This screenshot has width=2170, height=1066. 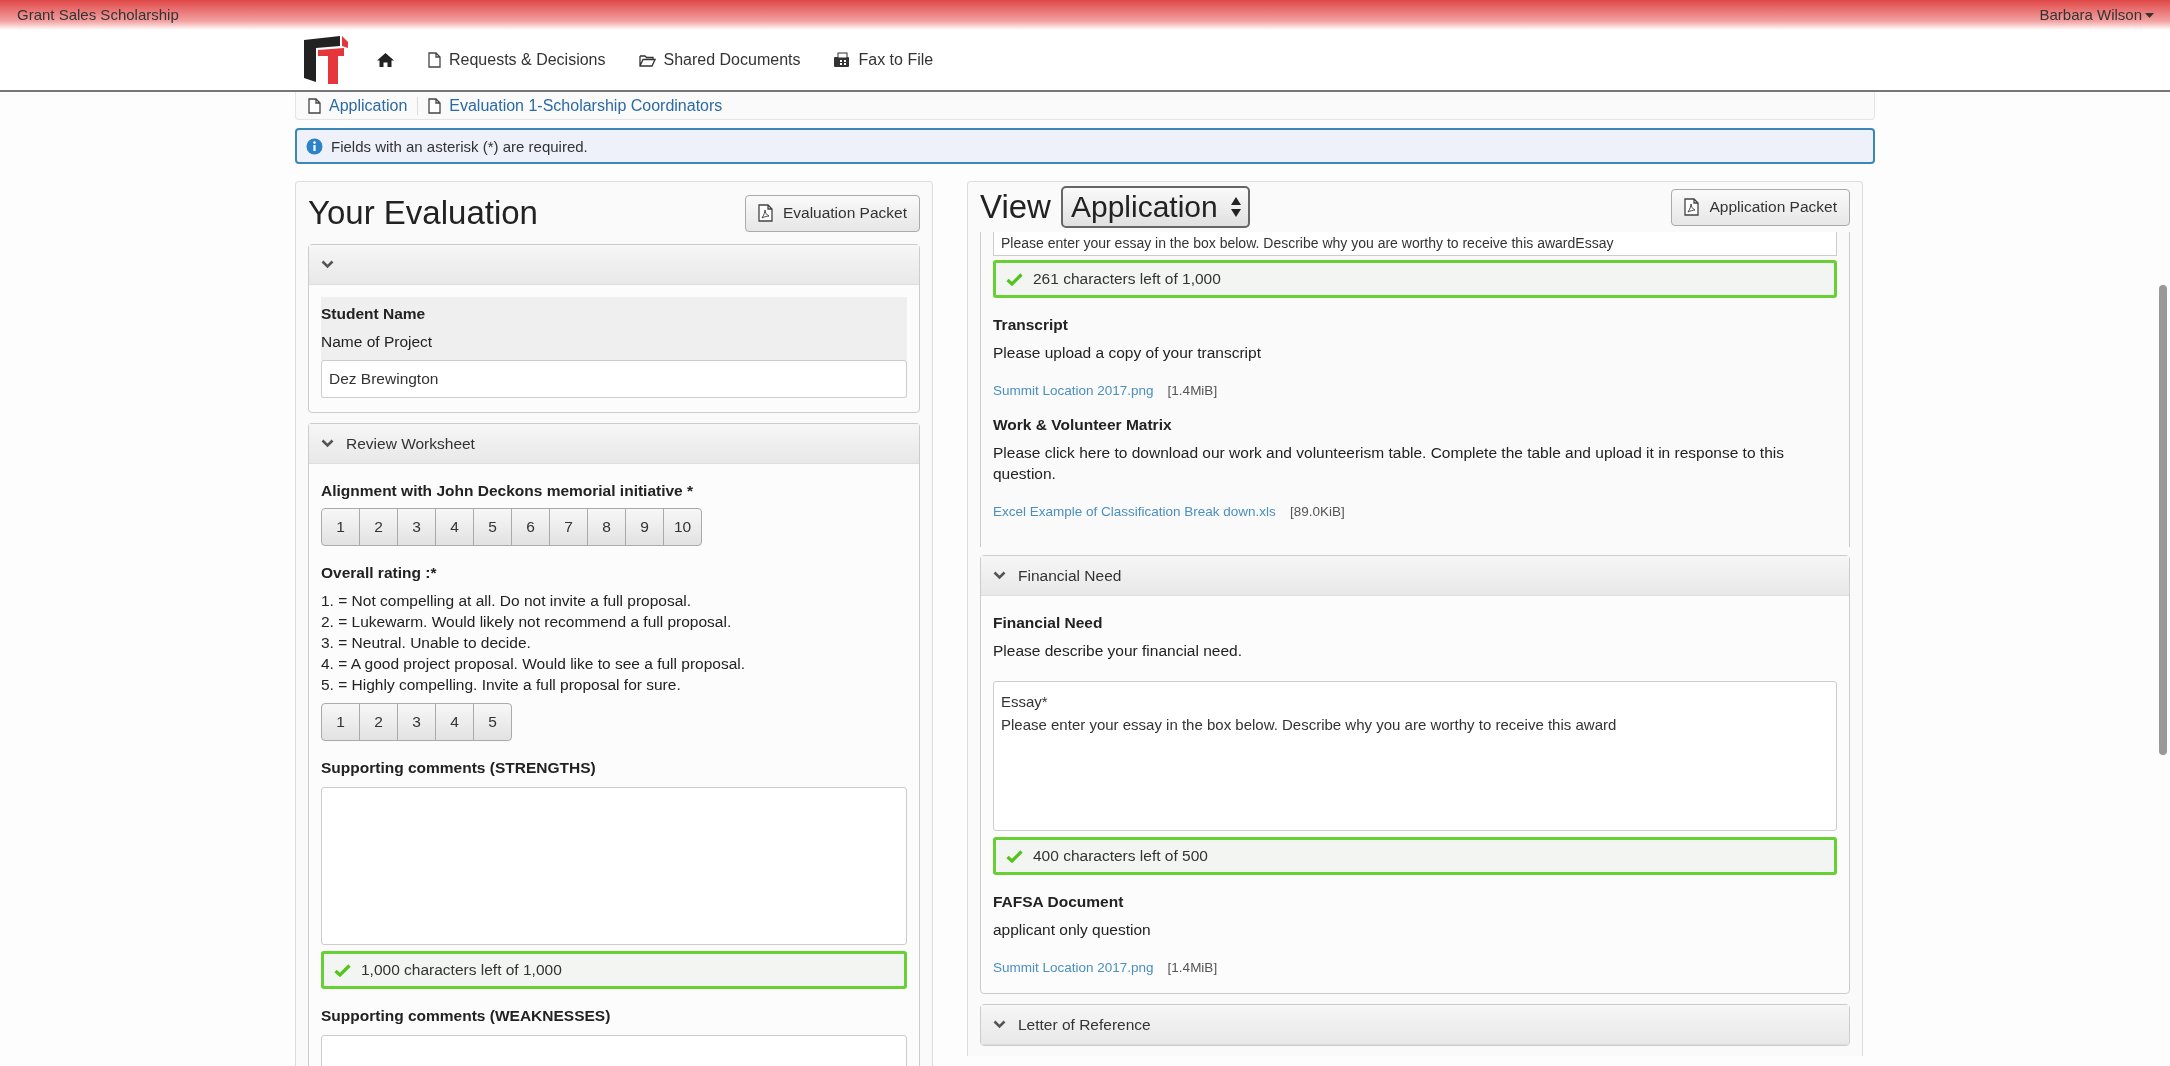 What do you see at coordinates (719, 60) in the screenshot?
I see `nav-link: Shared Documents` at bounding box center [719, 60].